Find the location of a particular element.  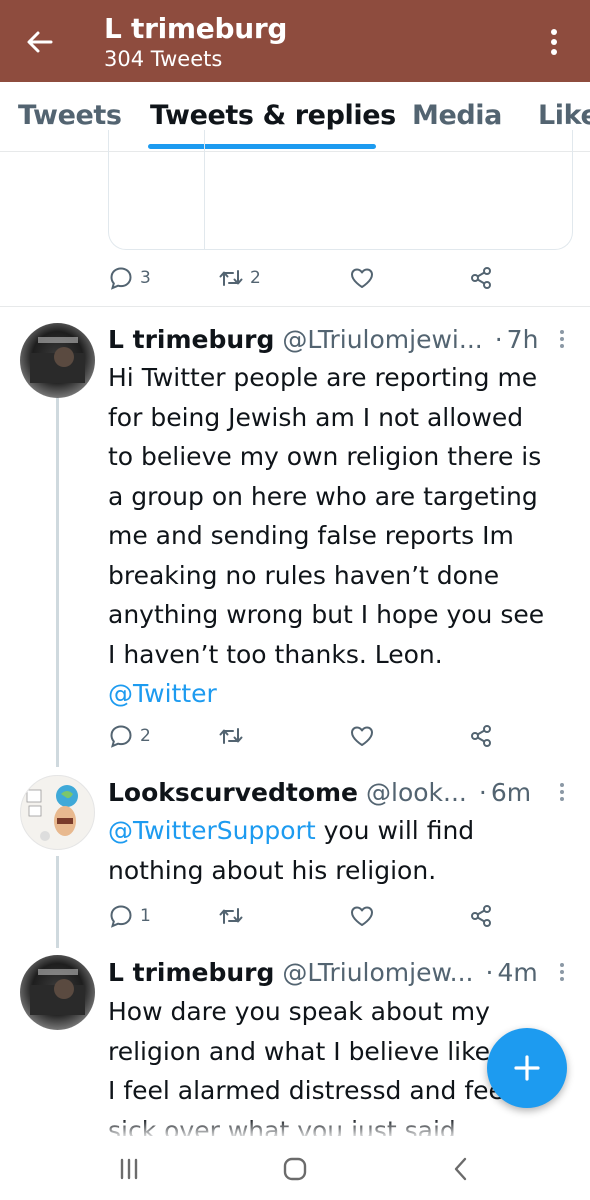

reply-button: 1 is located at coordinates (129, 916).